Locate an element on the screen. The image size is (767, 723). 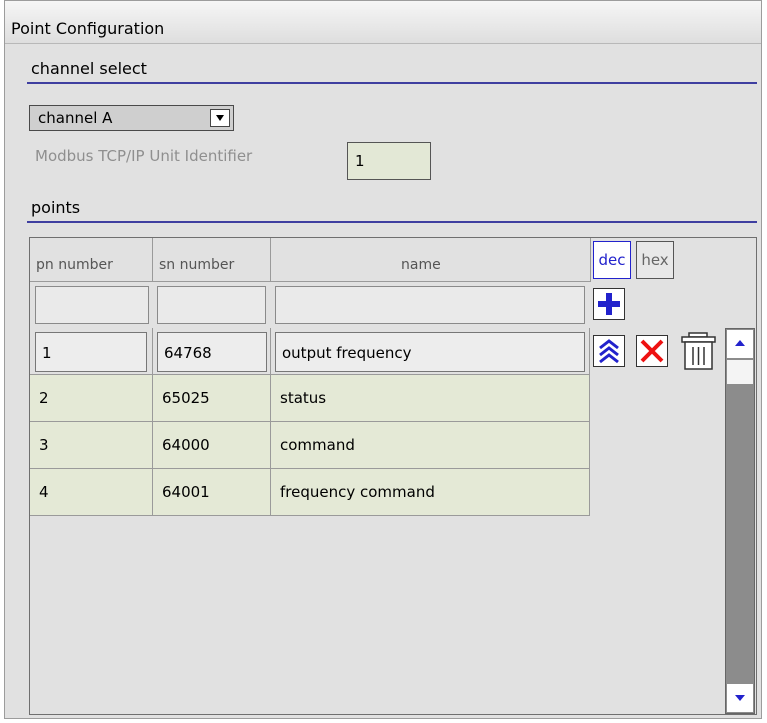
table-row: 1 64768 output frequency is located at coordinates (310, 351).